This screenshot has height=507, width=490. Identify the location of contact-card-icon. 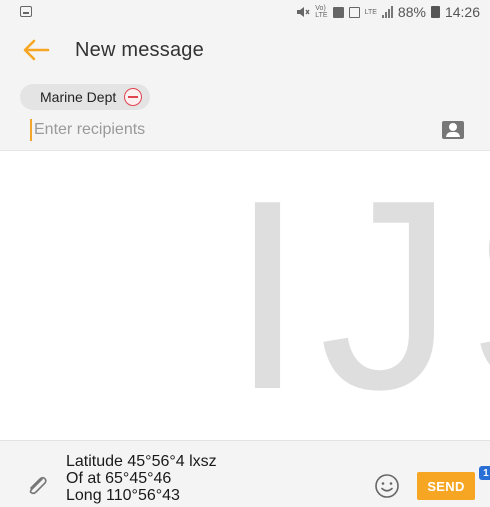
(453, 130).